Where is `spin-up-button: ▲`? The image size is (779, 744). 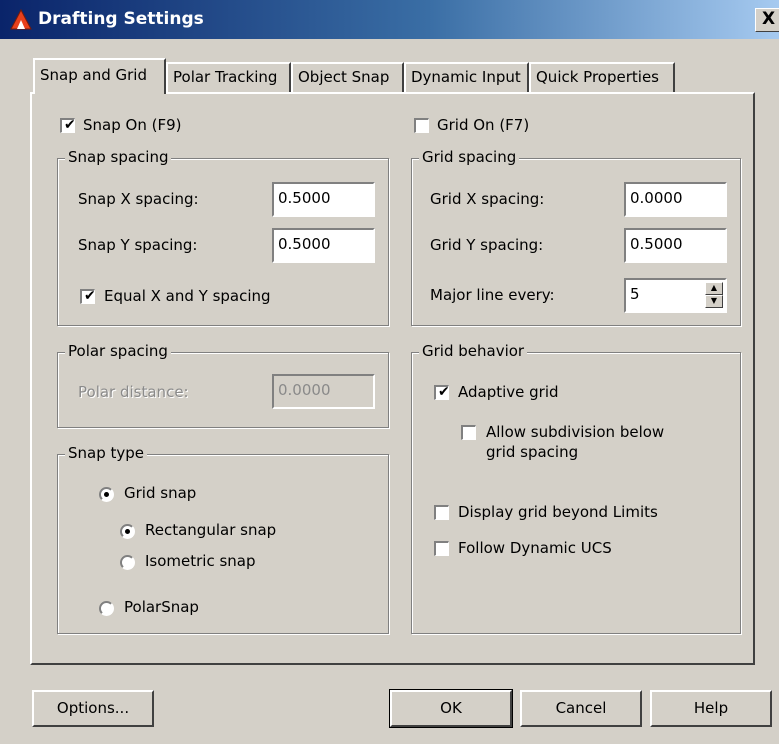
spin-up-button: ▲ is located at coordinates (714, 288).